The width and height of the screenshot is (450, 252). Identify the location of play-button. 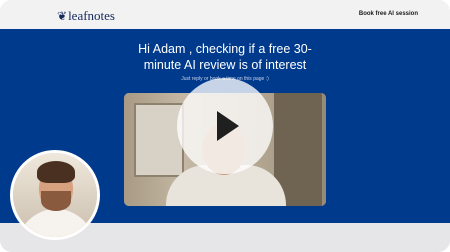
(225, 126).